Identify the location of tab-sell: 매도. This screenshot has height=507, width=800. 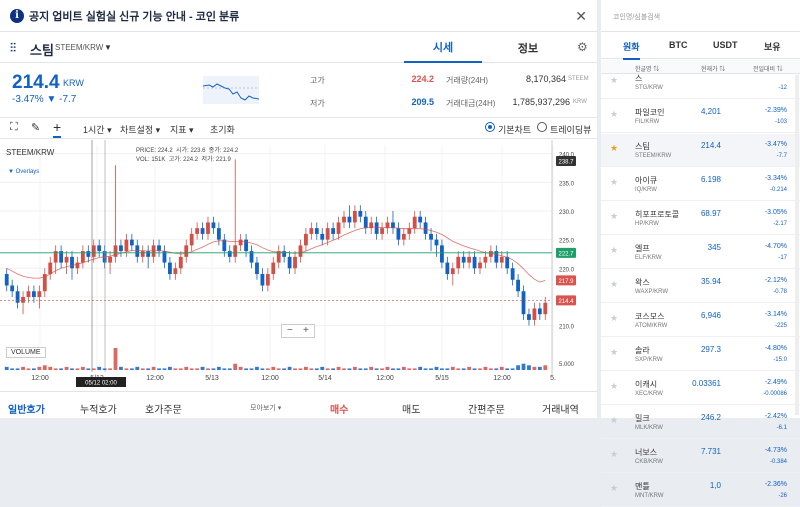
(411, 408).